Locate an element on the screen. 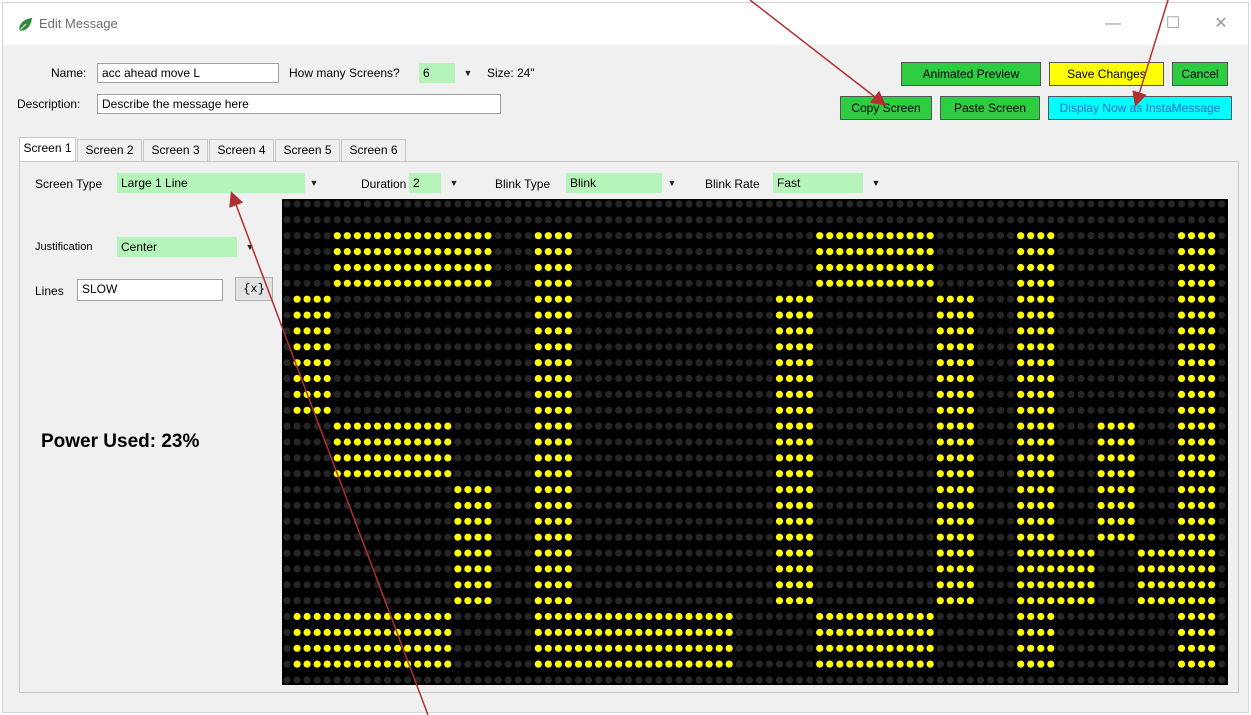  justification-dropdown-icon: ▼ is located at coordinates (250, 247).